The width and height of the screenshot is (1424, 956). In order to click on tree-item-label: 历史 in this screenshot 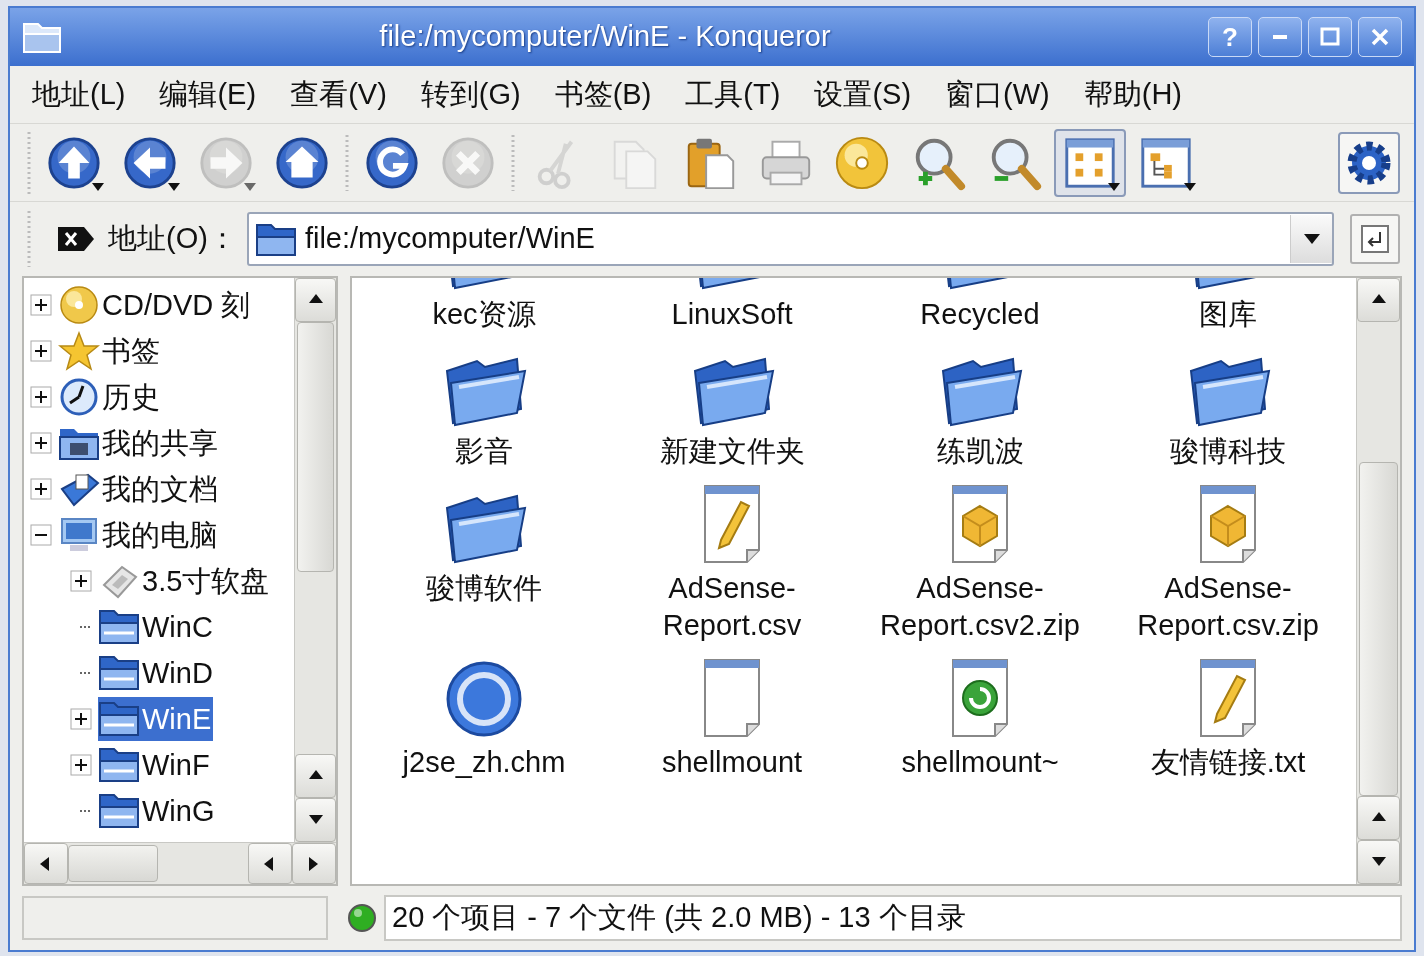, I will do `click(131, 397)`.